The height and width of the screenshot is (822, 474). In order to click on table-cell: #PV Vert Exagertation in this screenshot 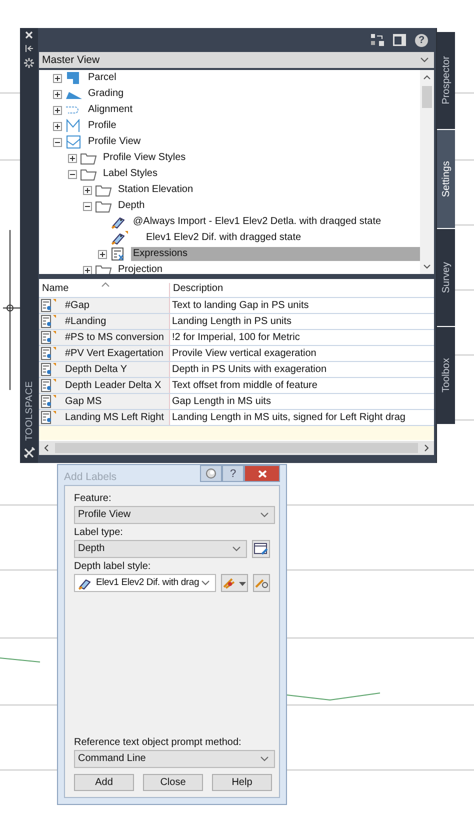, I will do `click(114, 353)`.